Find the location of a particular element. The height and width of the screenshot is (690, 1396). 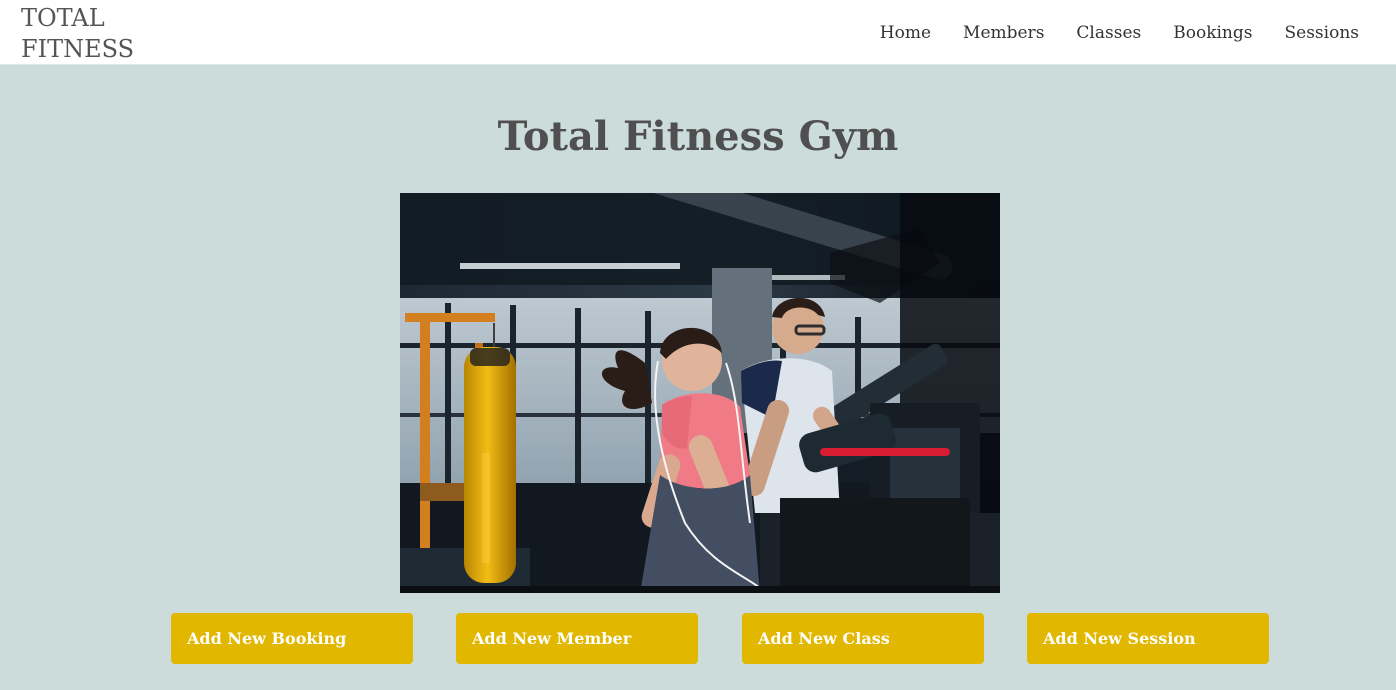

add-new-booking-button: Add New Booking is located at coordinates (292, 638).